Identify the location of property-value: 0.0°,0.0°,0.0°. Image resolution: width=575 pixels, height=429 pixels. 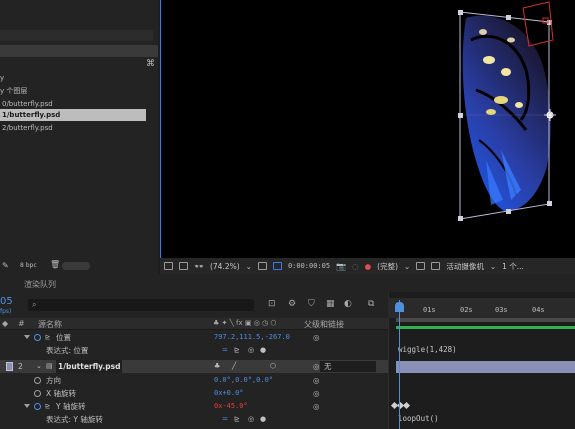
(243, 380).